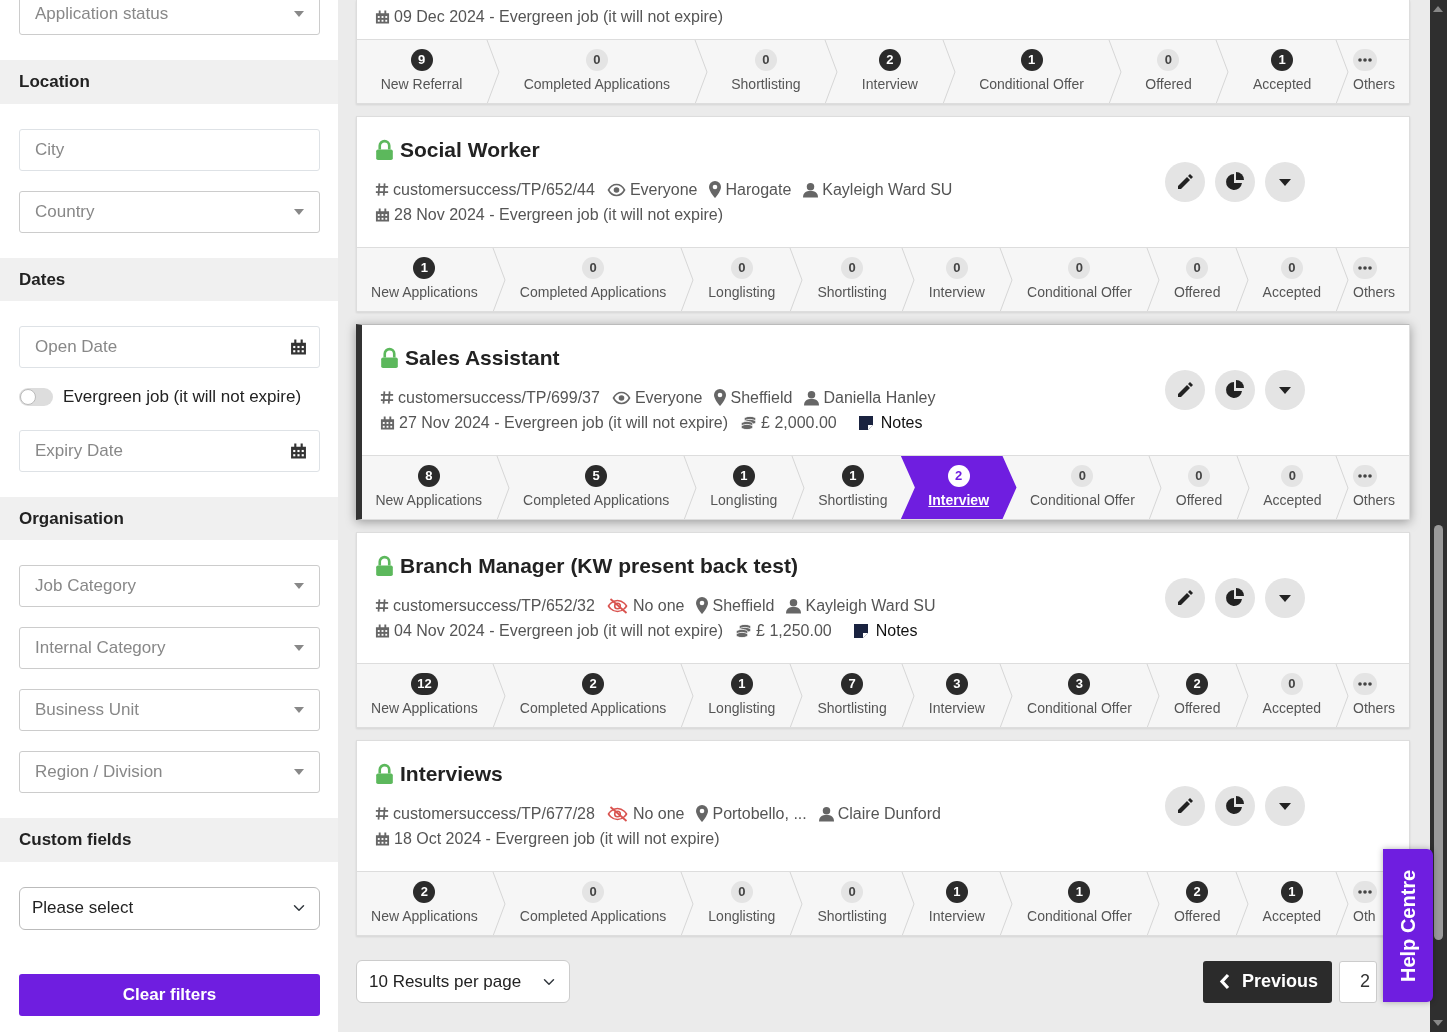 This screenshot has width=1447, height=1032. I want to click on job-title: Interviews, so click(451, 774).